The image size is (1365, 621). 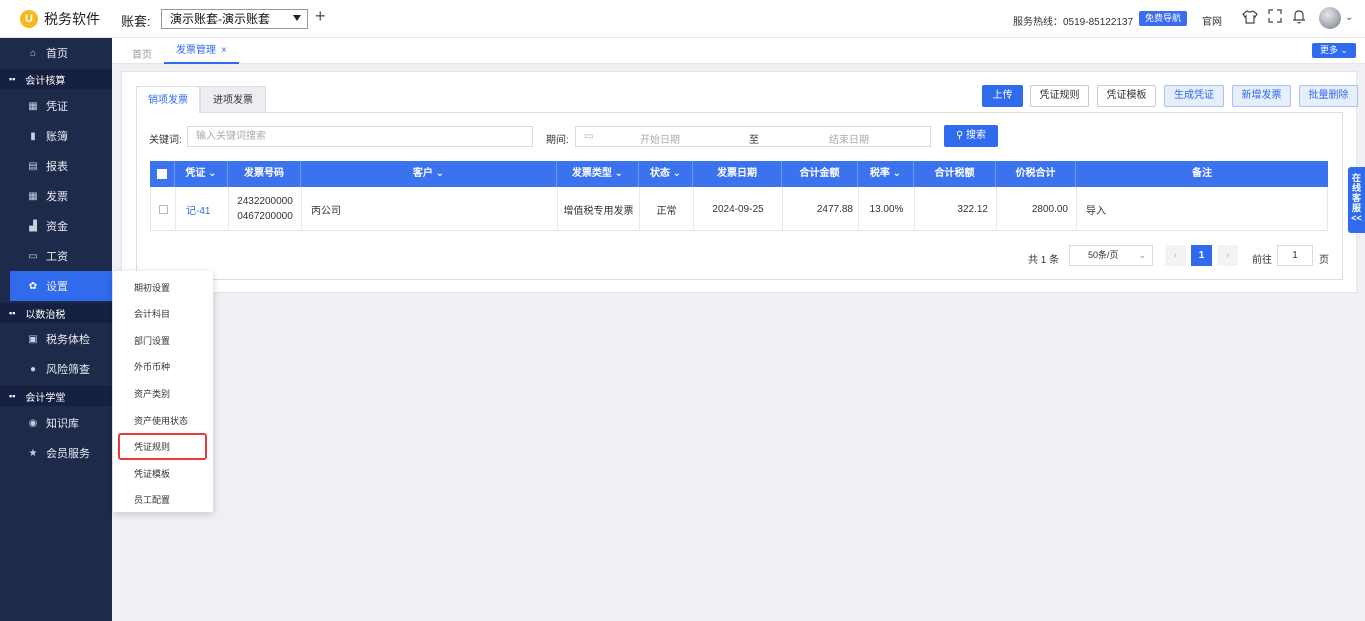 I want to click on invoice-number: 2432200000 0467200000, so click(x=265, y=209).